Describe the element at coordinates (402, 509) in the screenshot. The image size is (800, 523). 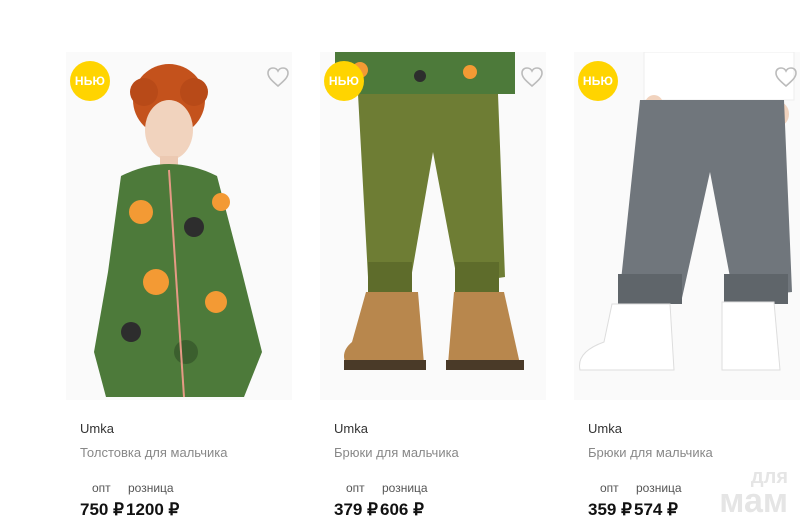
I see `retail-price: 606 ₽` at that location.